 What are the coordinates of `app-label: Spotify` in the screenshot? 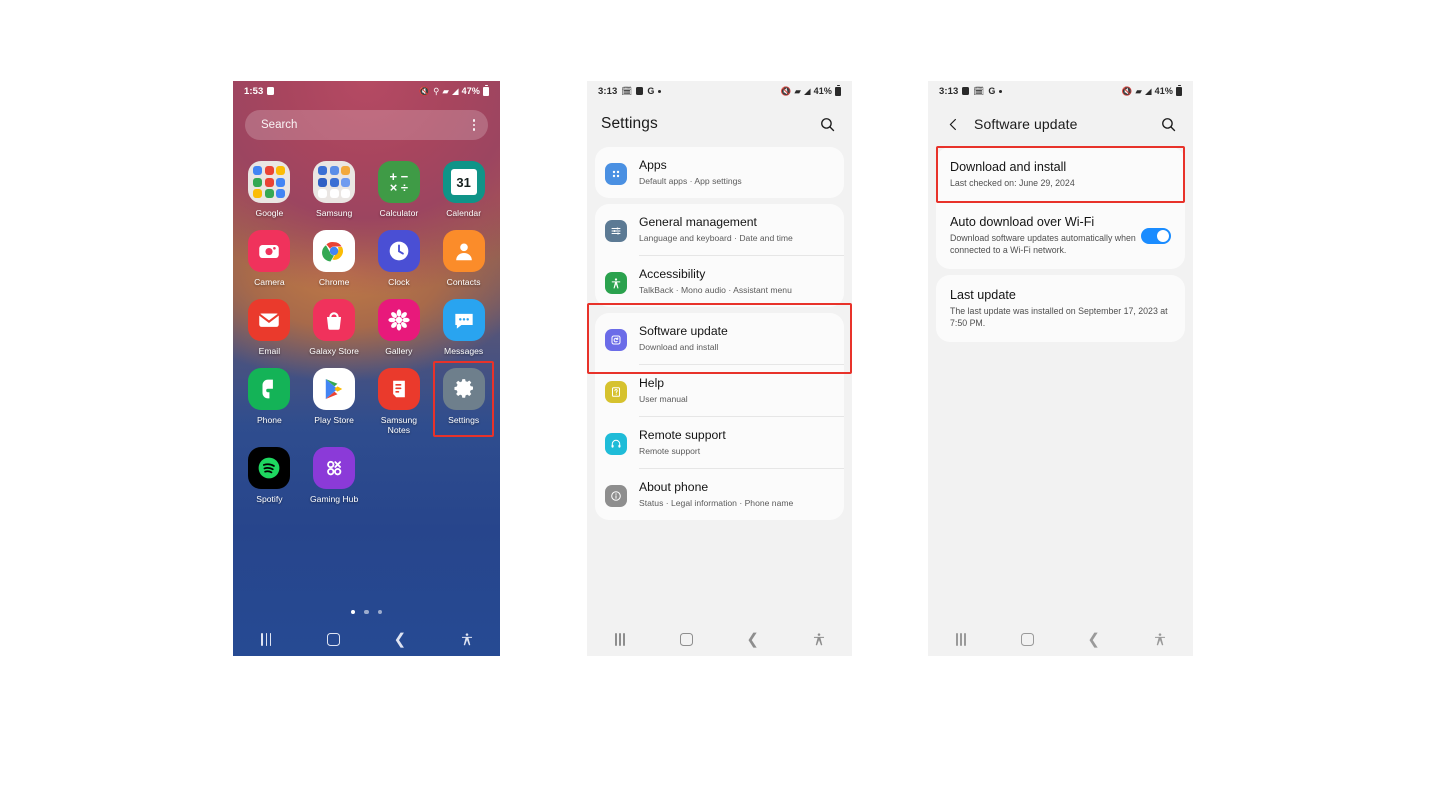 It's located at (269, 499).